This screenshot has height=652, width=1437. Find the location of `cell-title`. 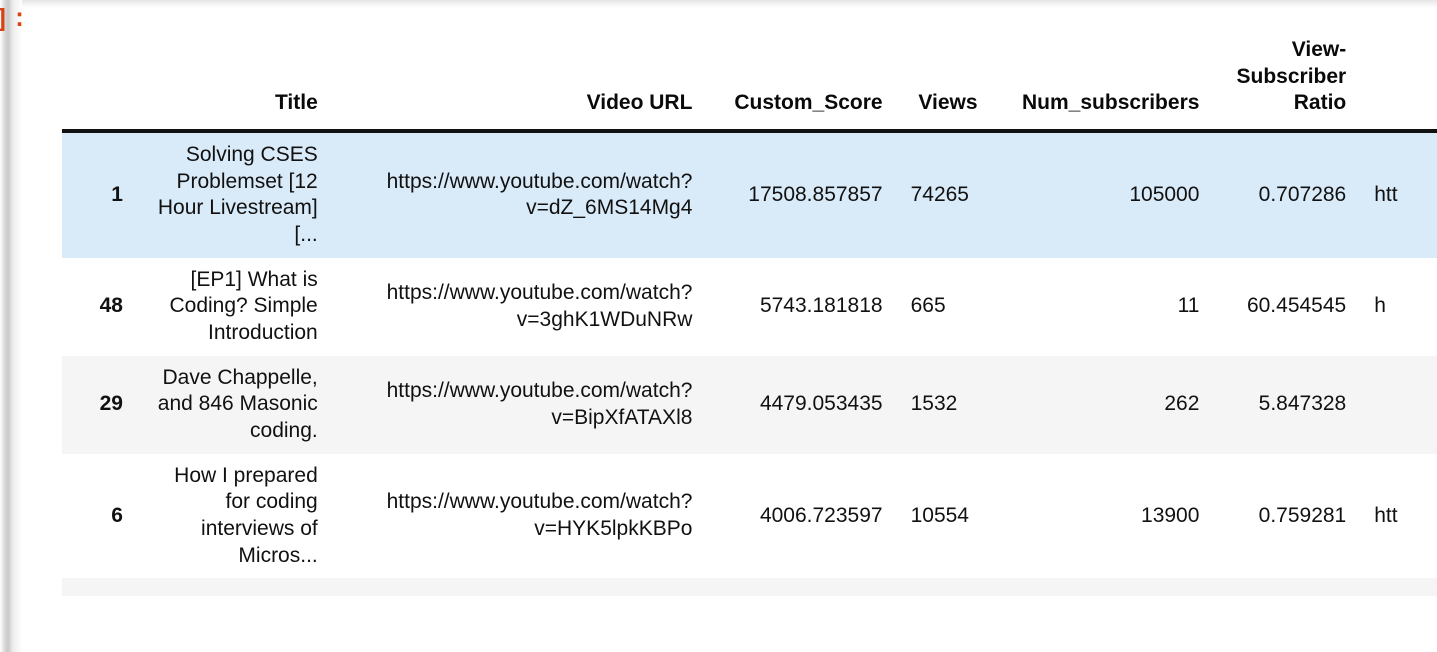

cell-title is located at coordinates (235, 587).